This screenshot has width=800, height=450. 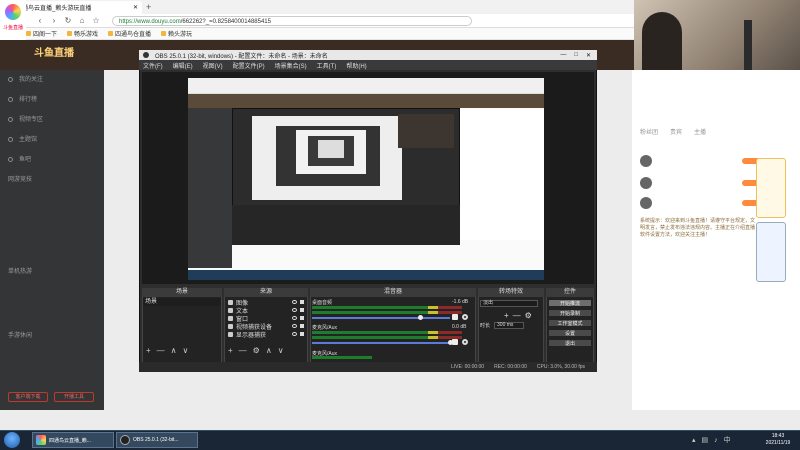 What do you see at coordinates (460, 302) in the screenshot?
I see `mixer-channel-db: -1.6 dB` at bounding box center [460, 302].